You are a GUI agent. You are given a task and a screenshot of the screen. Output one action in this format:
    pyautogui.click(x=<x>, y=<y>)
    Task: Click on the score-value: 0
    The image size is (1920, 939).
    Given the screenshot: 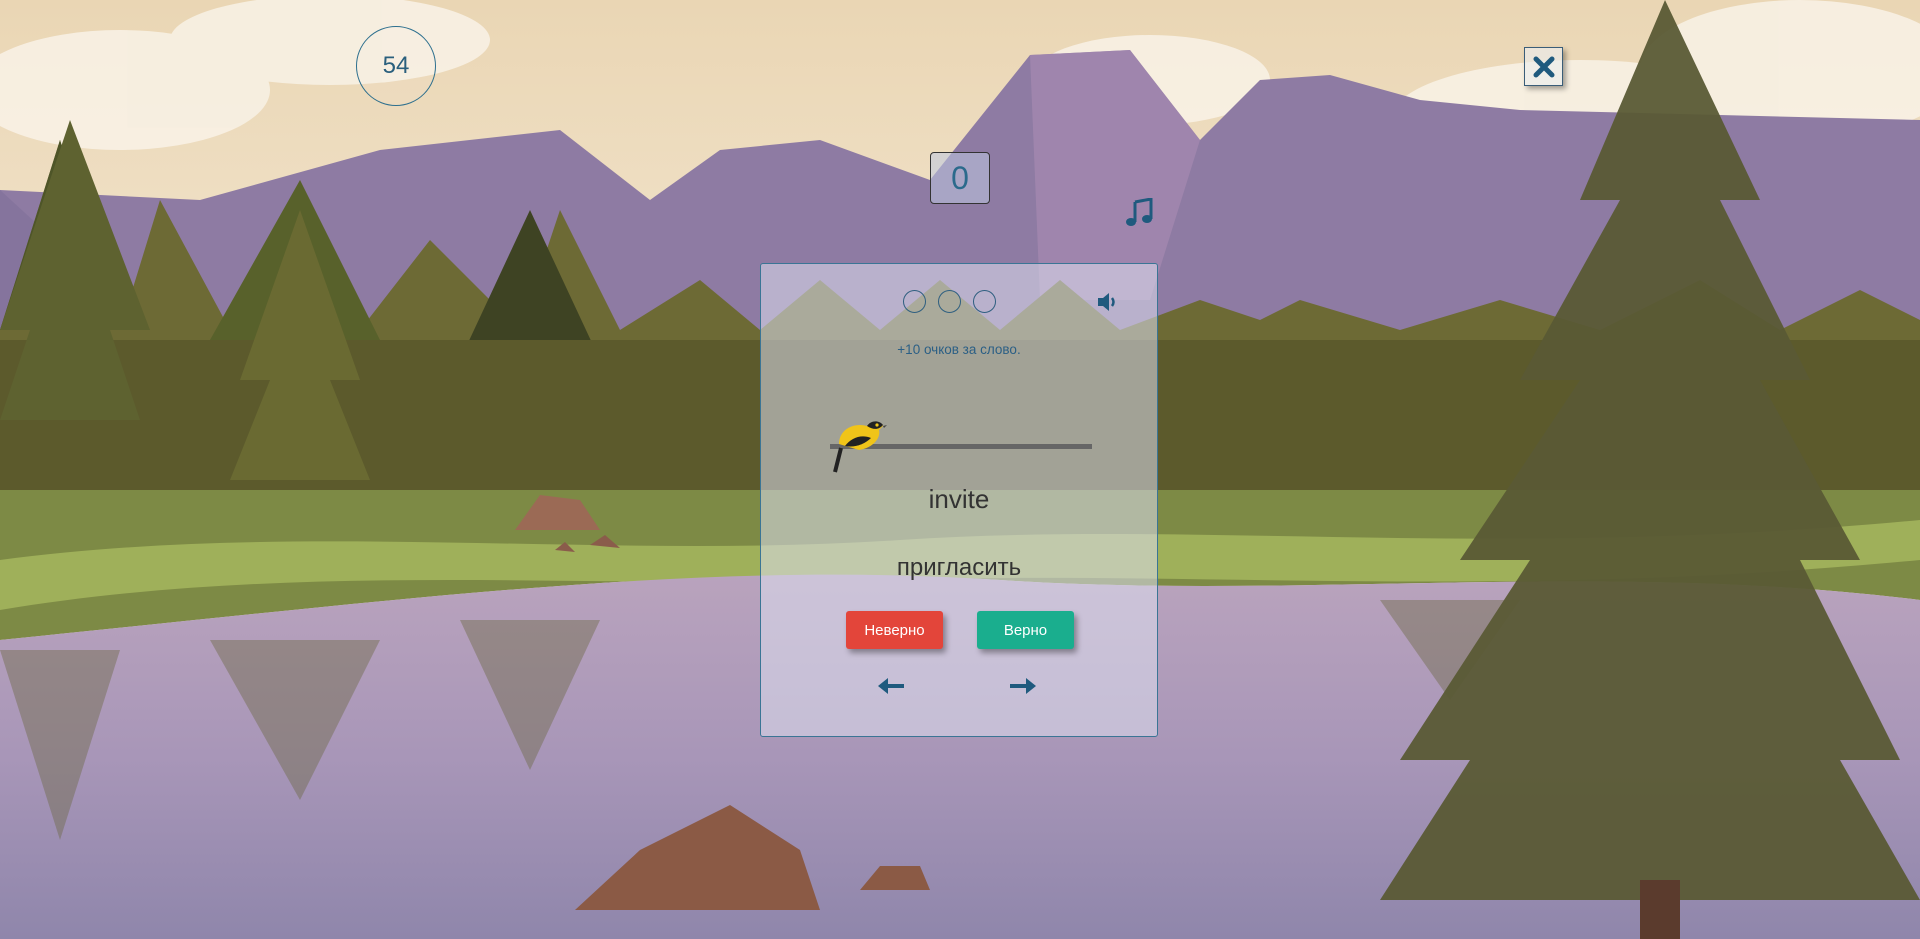 What is the action you would take?
    pyautogui.click(x=960, y=177)
    